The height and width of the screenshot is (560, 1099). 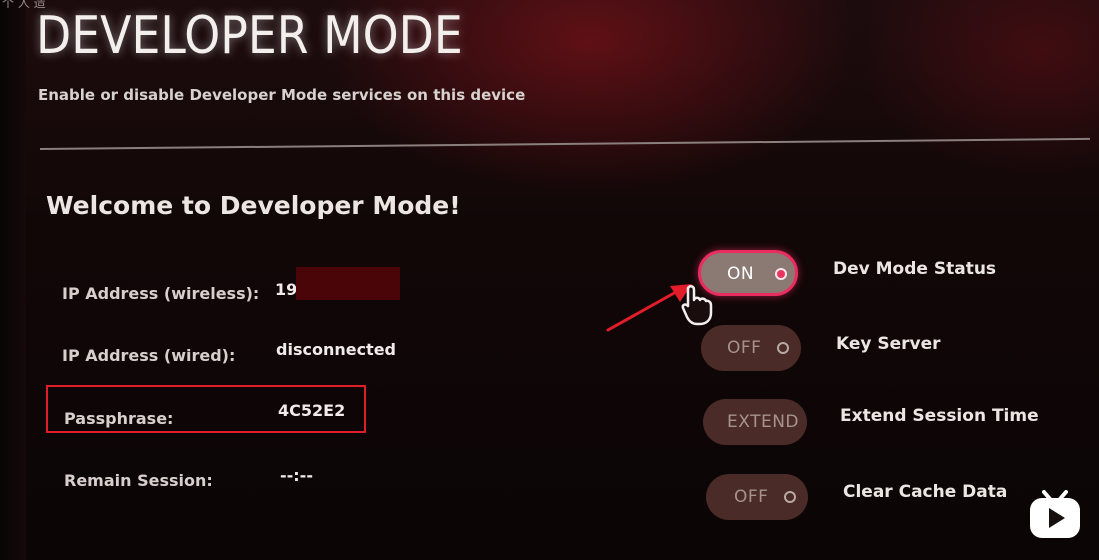 I want to click on clear-cache-toggle: OFF, so click(x=757, y=497).